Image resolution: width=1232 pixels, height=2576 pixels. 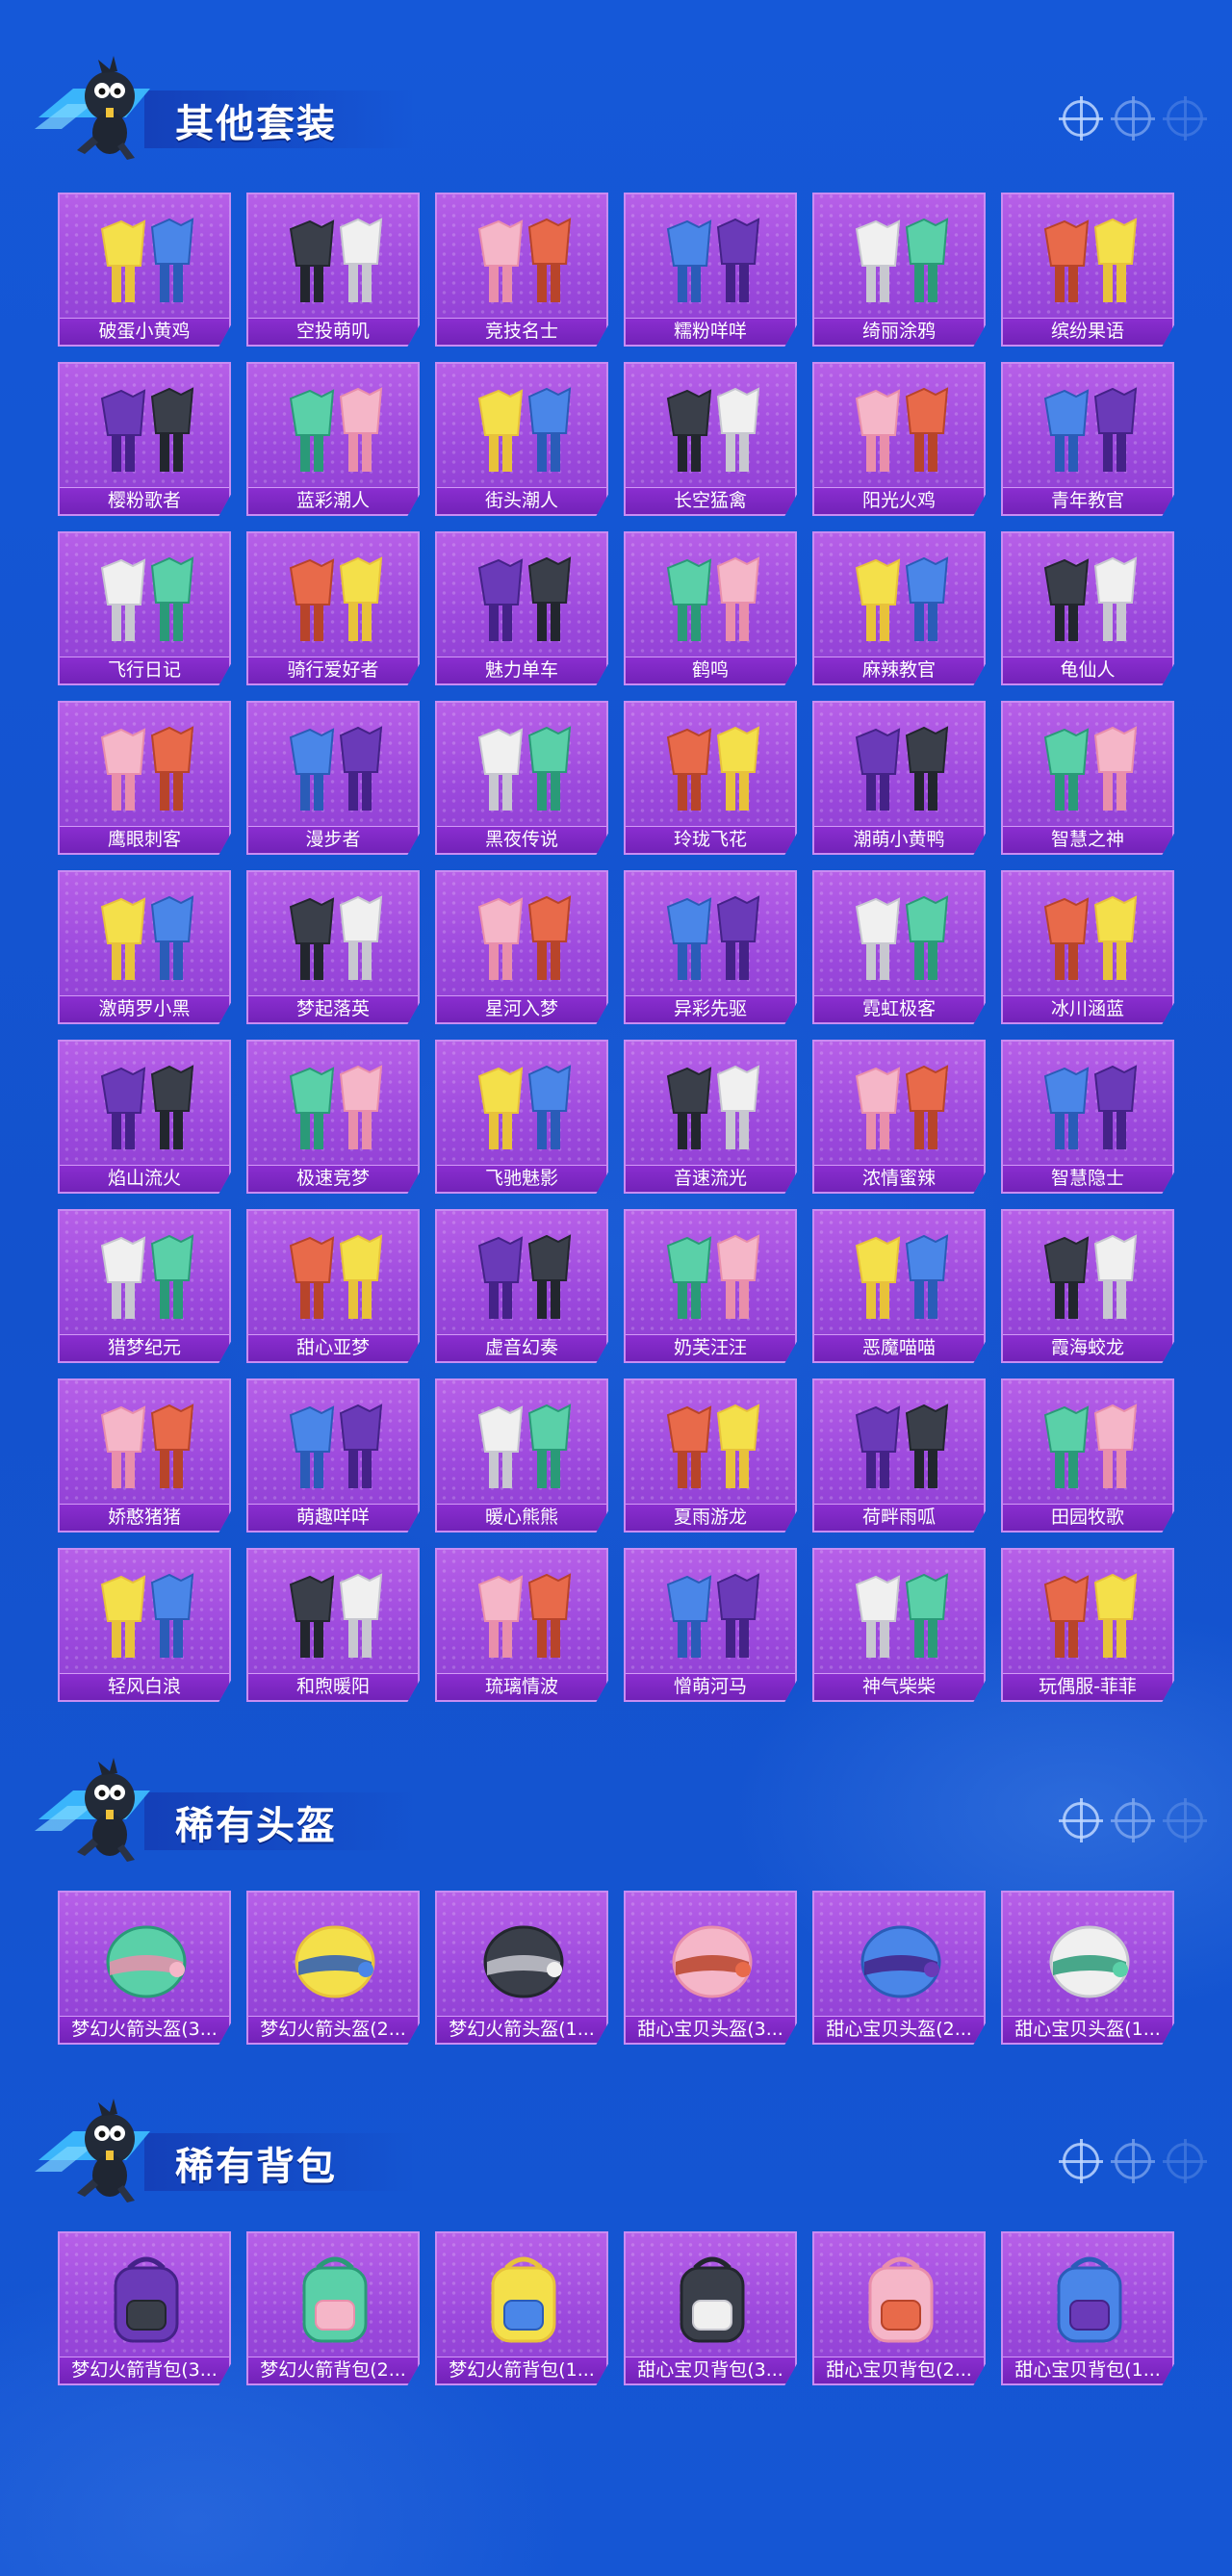 I want to click on header-decoration, so click(x=1133, y=1820).